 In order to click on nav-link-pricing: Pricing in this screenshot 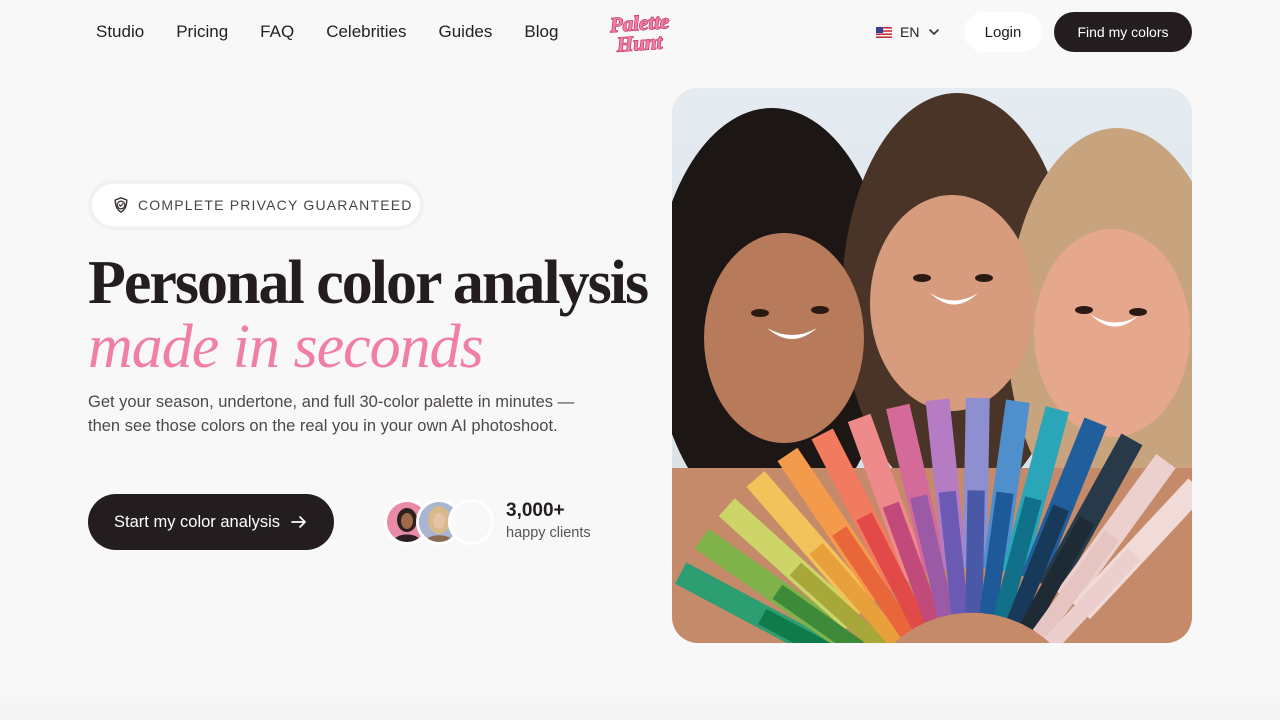, I will do `click(202, 32)`.